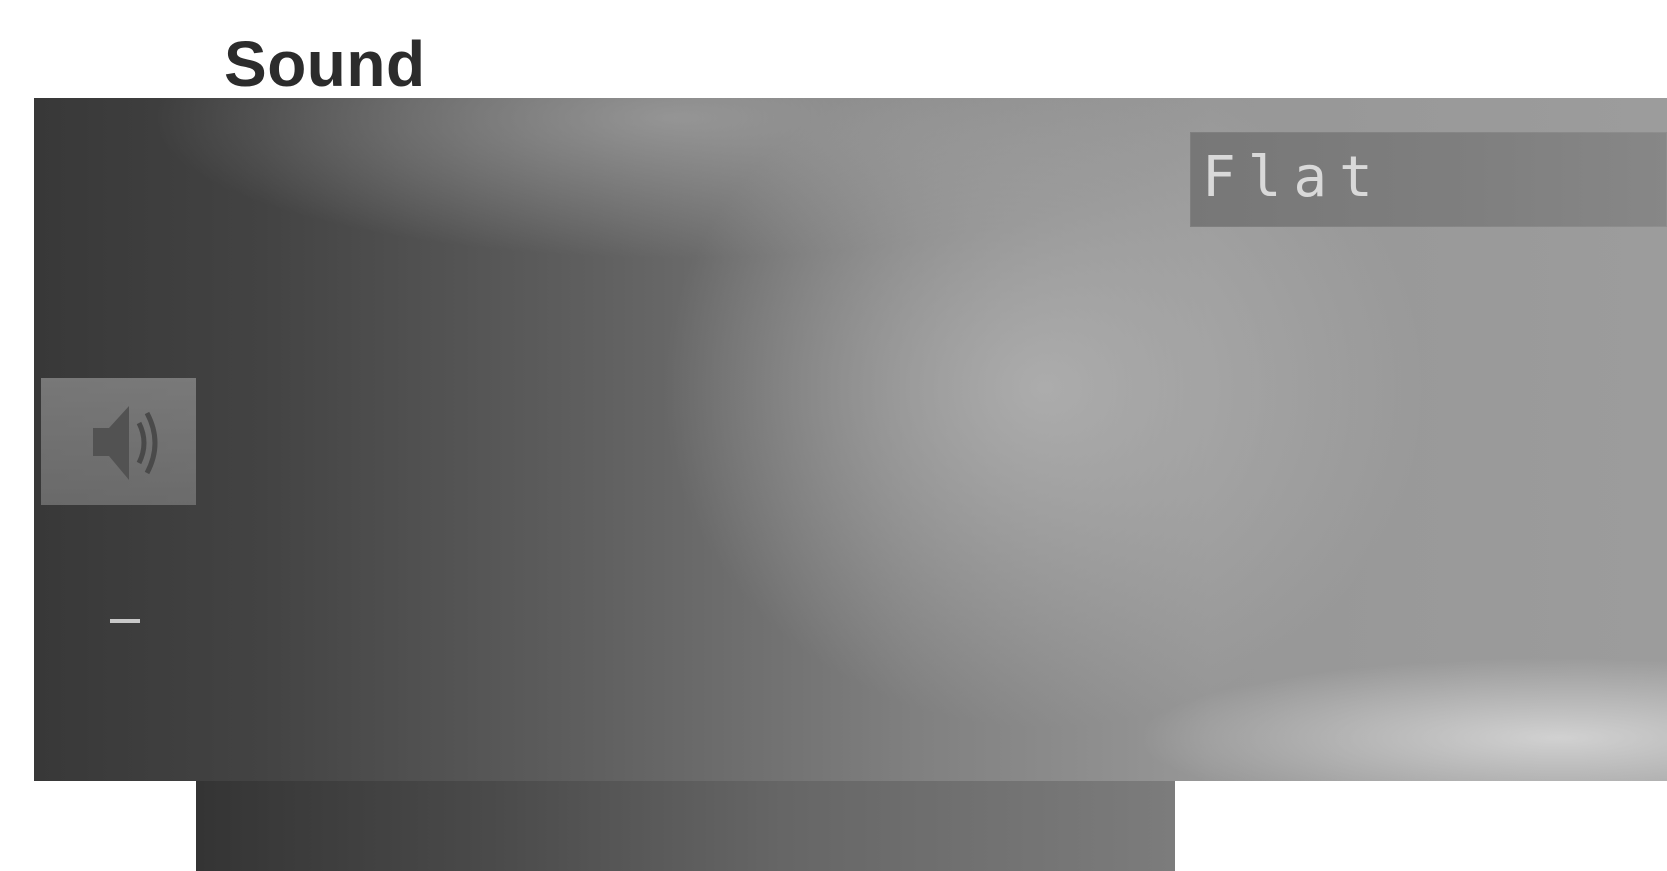 Image resolution: width=1667 pixels, height=871 pixels. Describe the element at coordinates (685, 826) in the screenshot. I see `screen-bottom-extension` at that location.